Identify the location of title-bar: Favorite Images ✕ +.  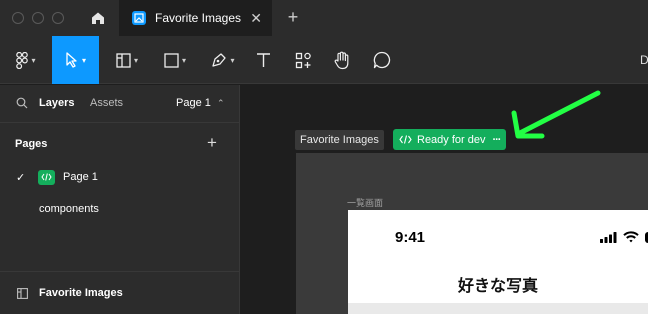
(324, 18).